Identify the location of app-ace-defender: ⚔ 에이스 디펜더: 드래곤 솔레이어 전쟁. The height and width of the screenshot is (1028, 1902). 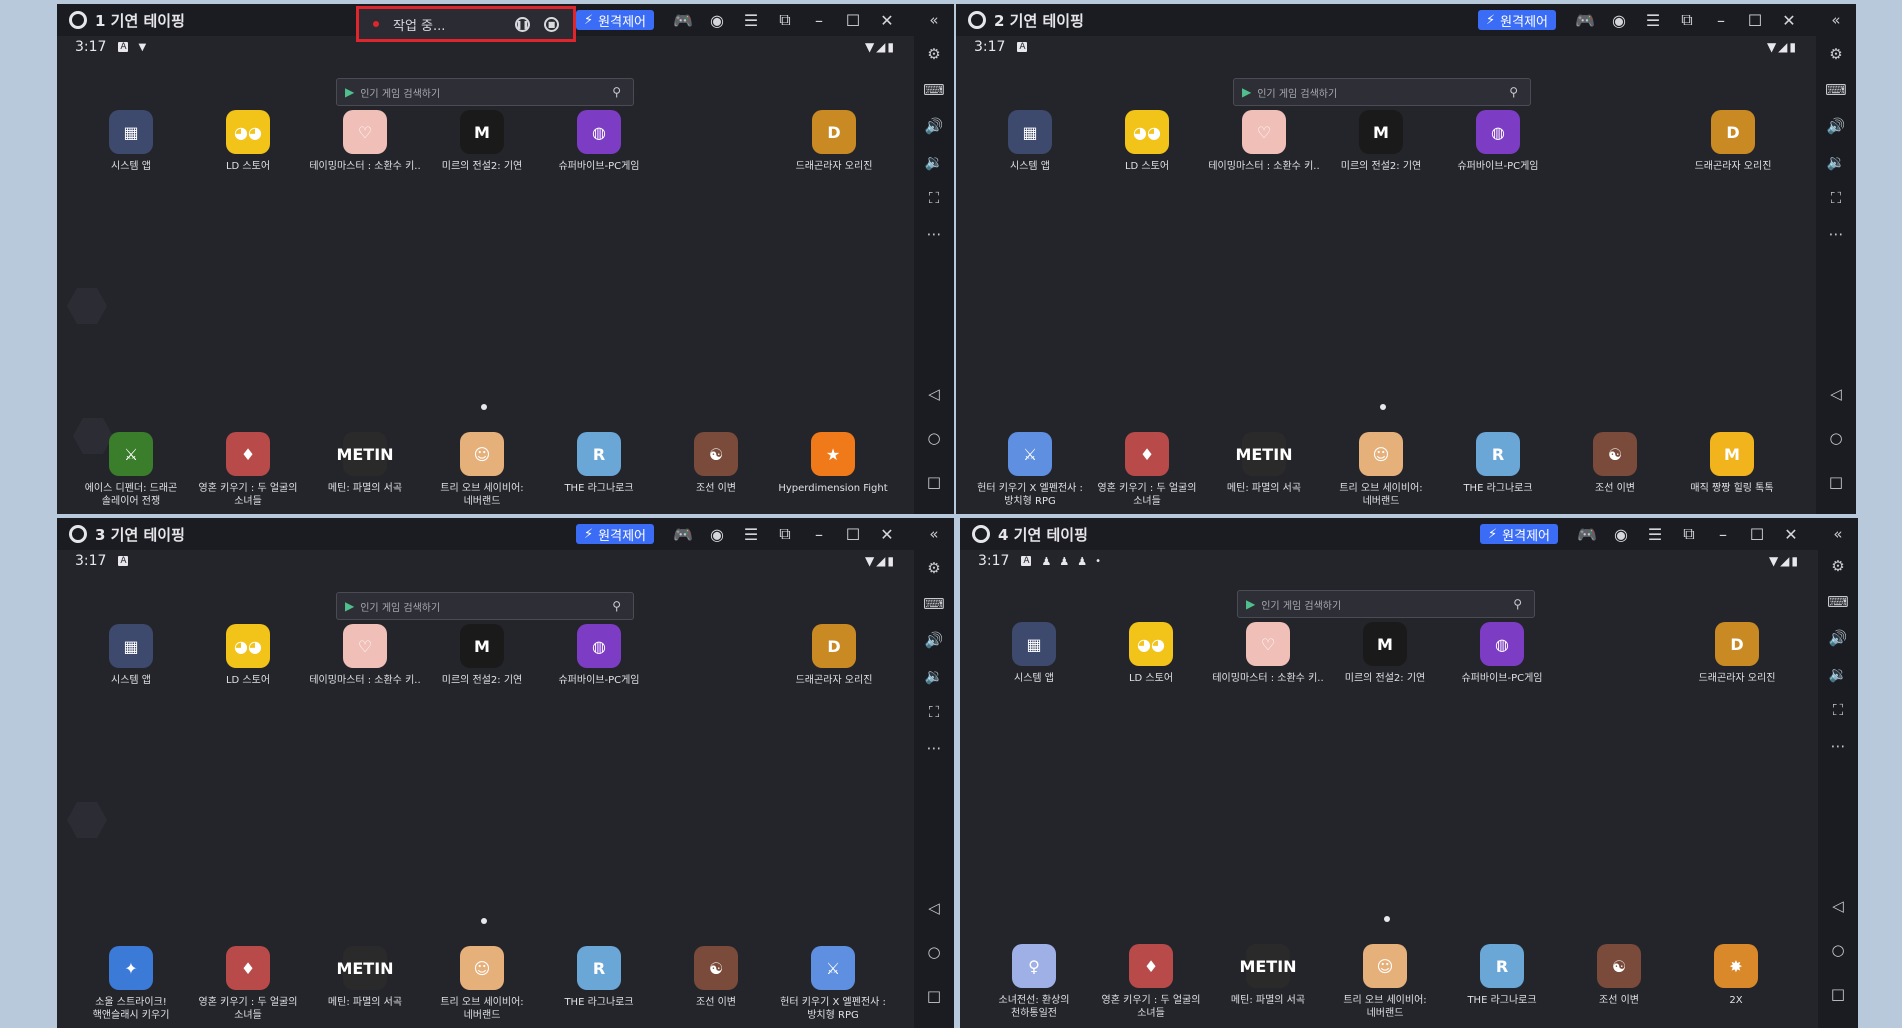
(131, 470).